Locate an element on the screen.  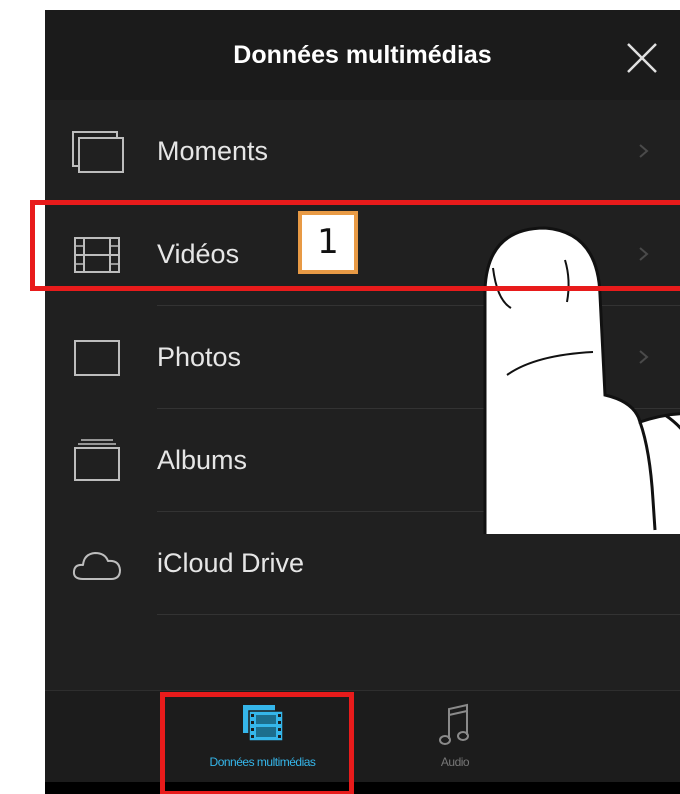
close-icon is located at coordinates (642, 58).